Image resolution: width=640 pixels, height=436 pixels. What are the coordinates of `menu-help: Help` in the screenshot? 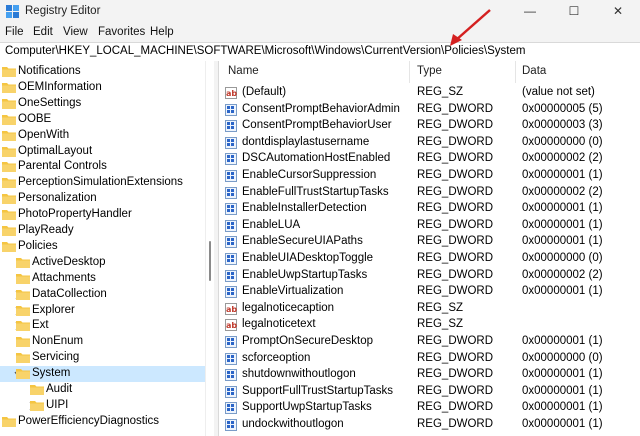 It's located at (162, 32).